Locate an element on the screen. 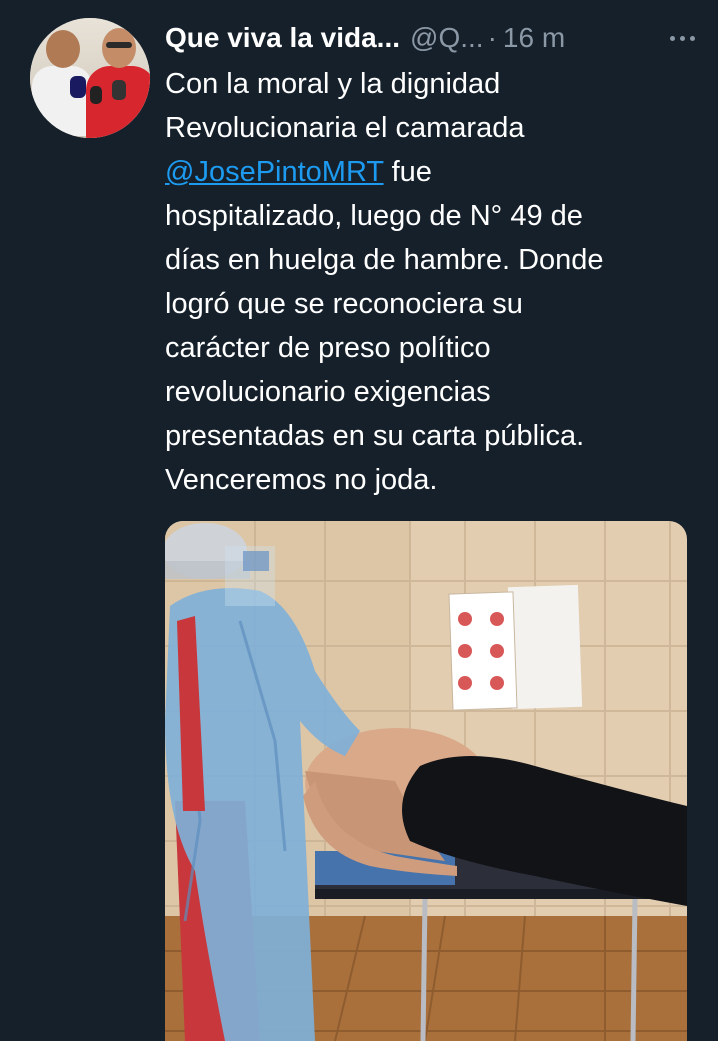 This screenshot has height=1041, width=718. more-horizontal-icon is located at coordinates (682, 38).